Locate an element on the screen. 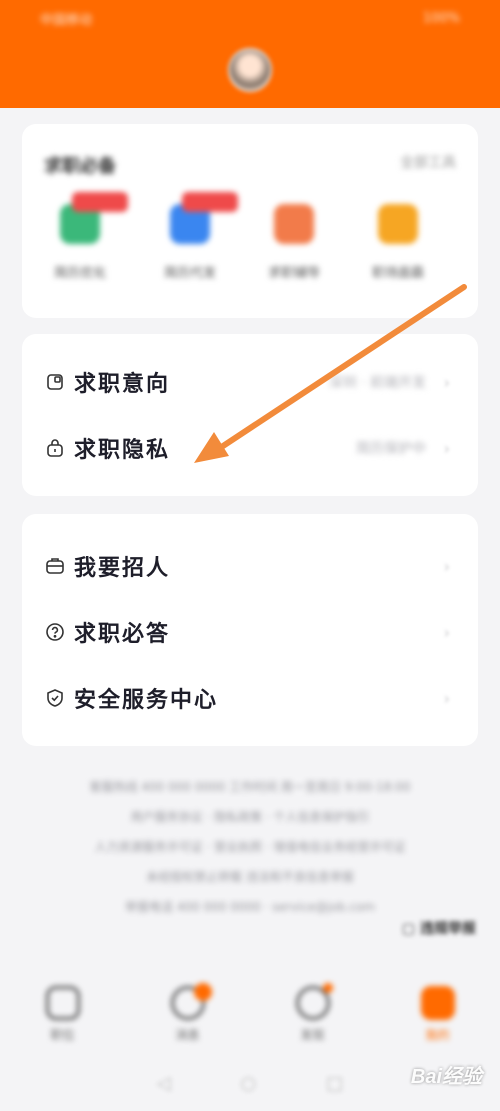  bottom-tab-bar: 职位 消息 发现 我的 is located at coordinates (250, 1013).